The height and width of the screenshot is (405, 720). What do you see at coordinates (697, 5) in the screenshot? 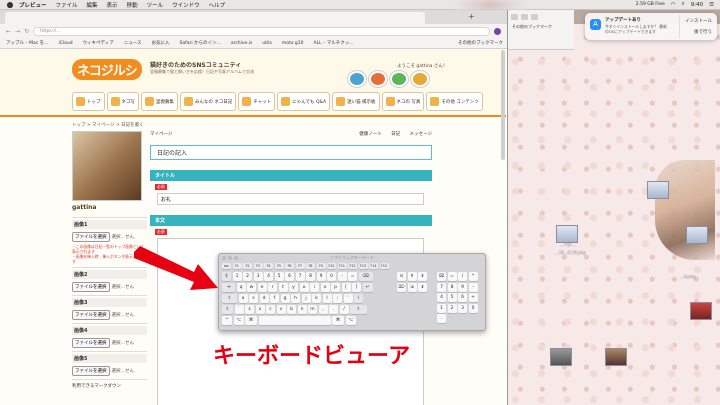
I see `clock: 9:40` at bounding box center [697, 5].